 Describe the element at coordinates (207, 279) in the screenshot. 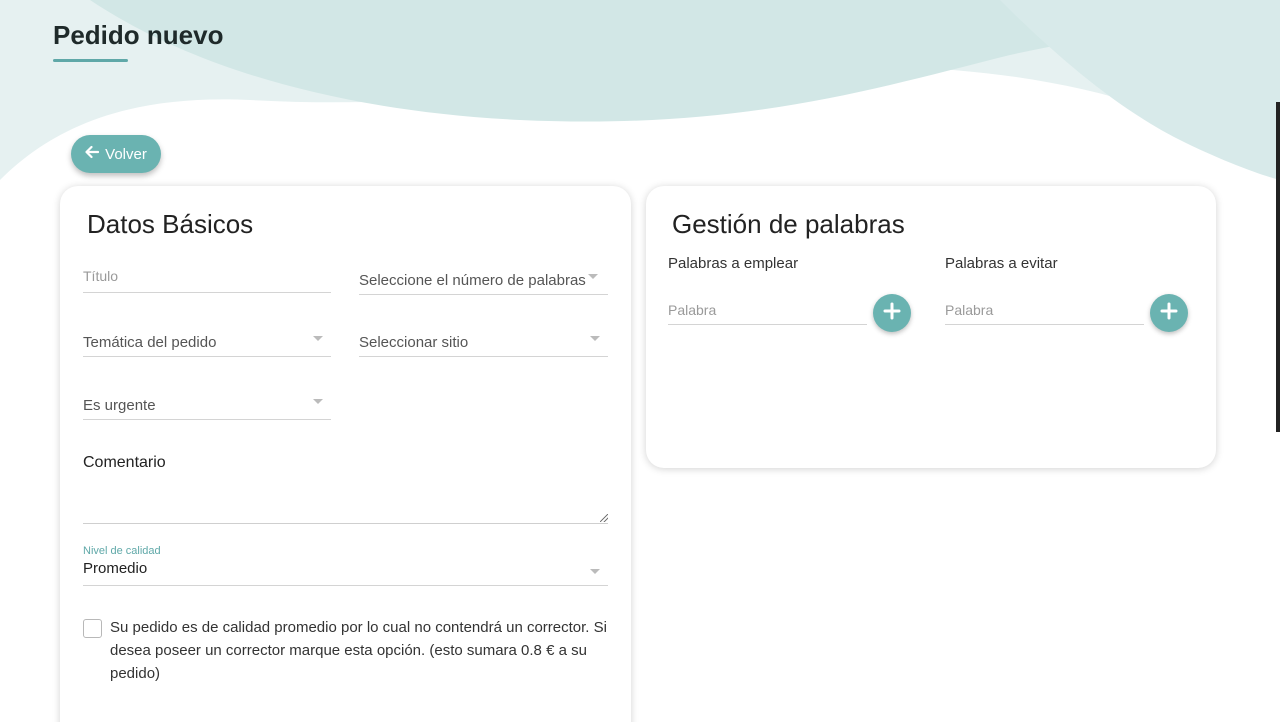

I see `titulo-input: Título` at that location.